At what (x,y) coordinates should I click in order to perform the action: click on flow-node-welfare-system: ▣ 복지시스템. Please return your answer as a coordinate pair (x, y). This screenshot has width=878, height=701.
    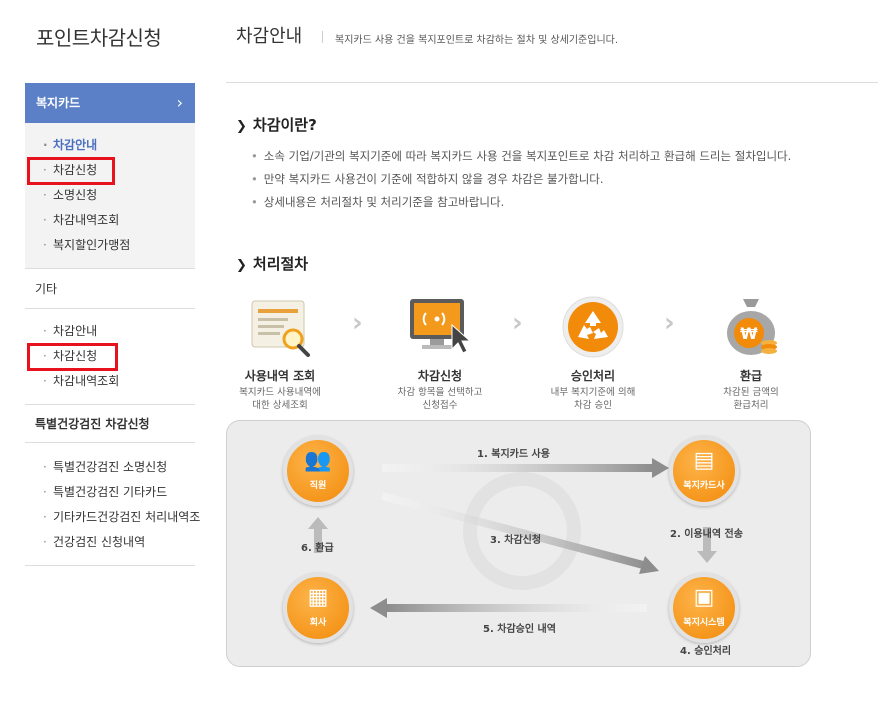
    Looking at the image, I should click on (704, 608).